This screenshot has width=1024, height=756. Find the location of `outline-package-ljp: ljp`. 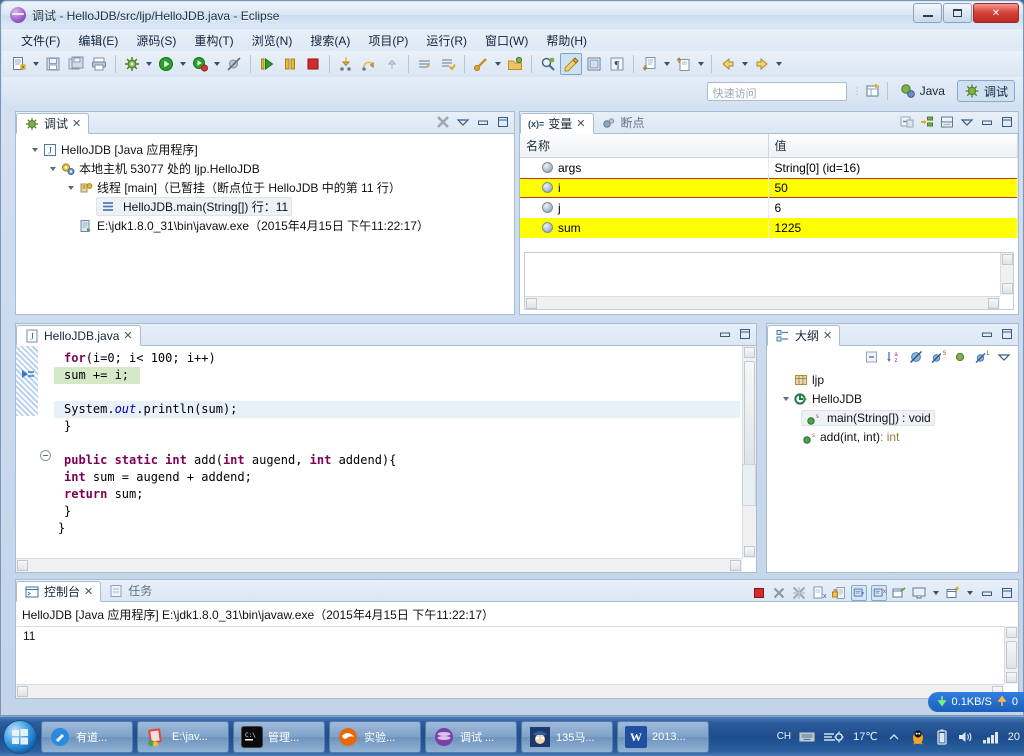

outline-package-ljp: ljp is located at coordinates (892, 379).